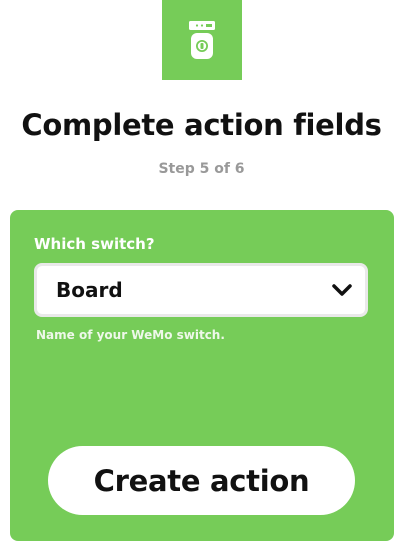  What do you see at coordinates (130, 335) in the screenshot?
I see `field-help-text: Name of your WeMo switch.` at bounding box center [130, 335].